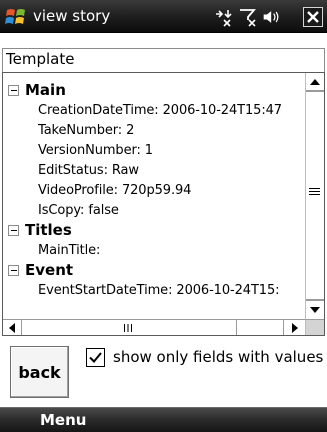 This screenshot has width=327, height=432. I want to click on horizontal-scrollbar, so click(154, 327).